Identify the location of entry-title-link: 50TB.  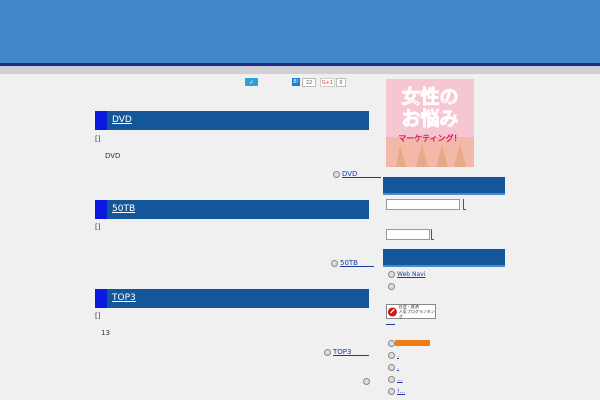
(123, 209).